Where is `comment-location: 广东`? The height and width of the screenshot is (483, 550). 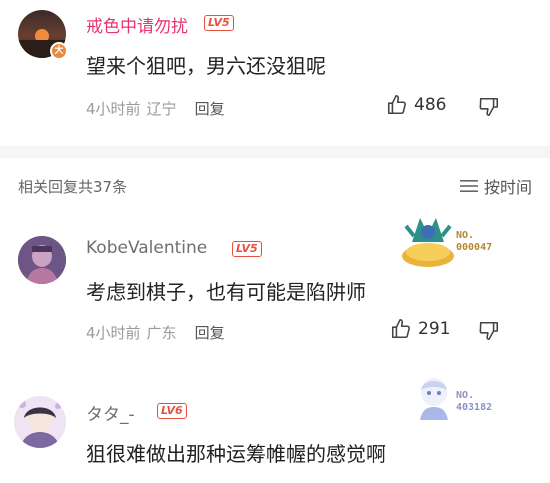 comment-location: 广东 is located at coordinates (161, 333).